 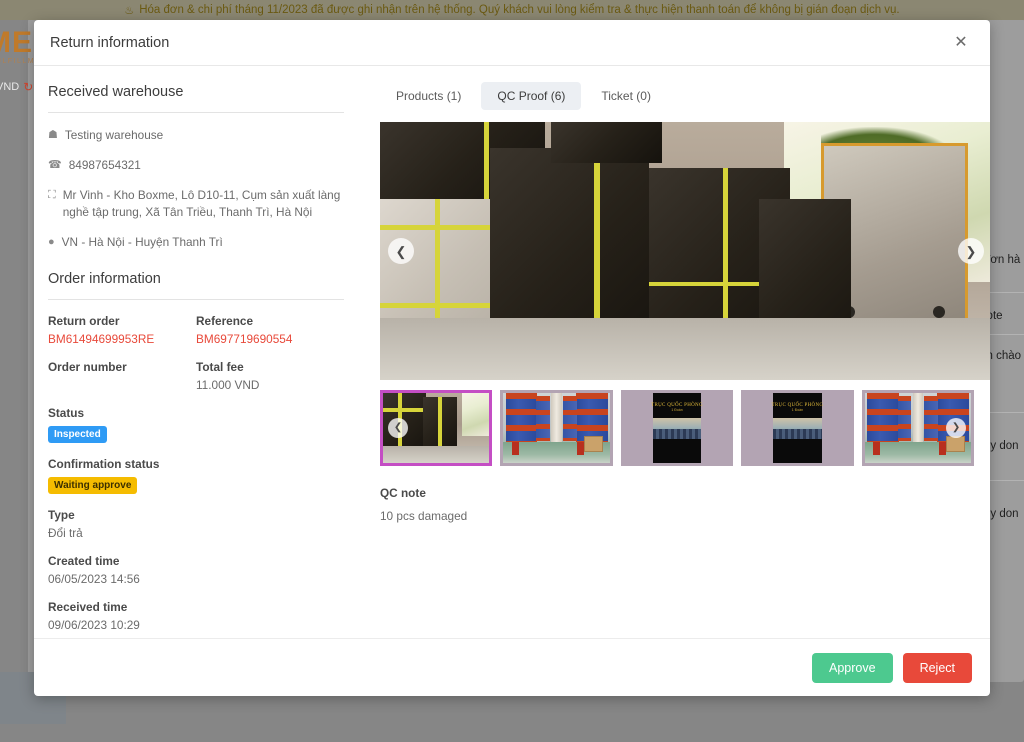 I want to click on modal-header: Return information ✕, so click(x=512, y=43).